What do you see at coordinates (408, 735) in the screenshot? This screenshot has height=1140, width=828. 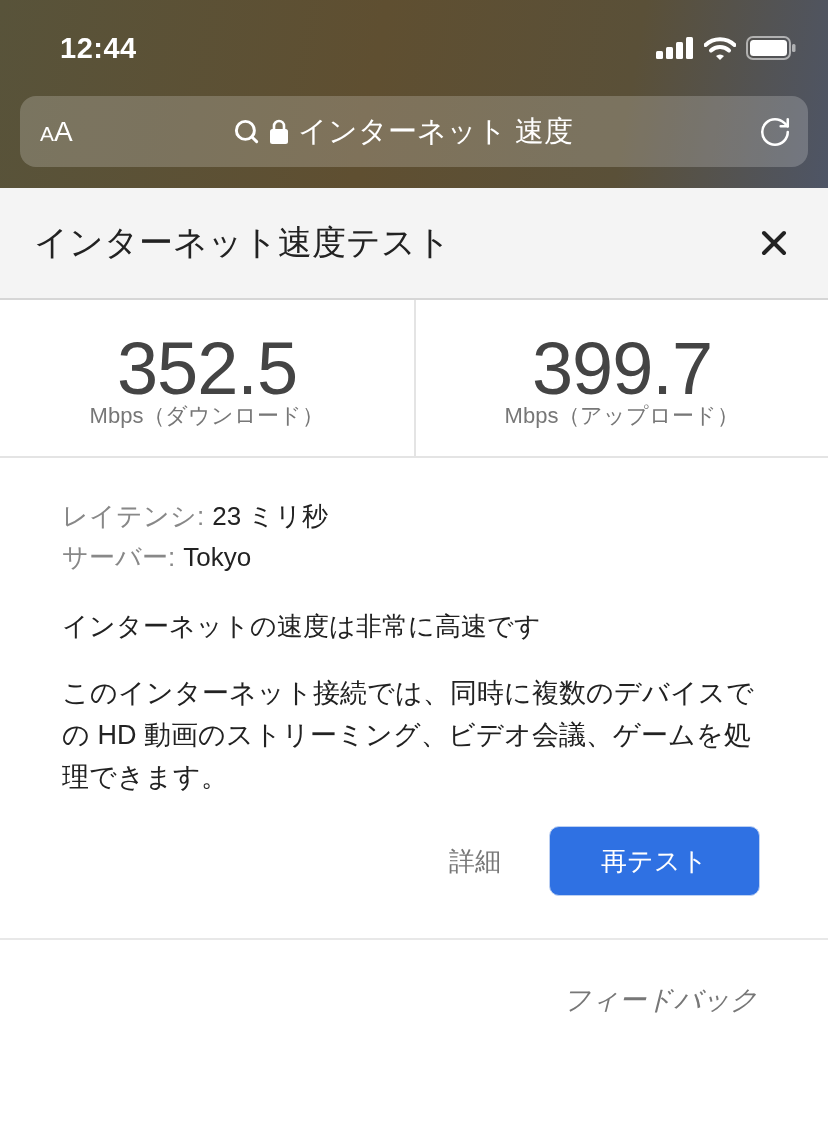 I see `speed-description: このインターネット接続では、同時に複数のデバイスでの HD 動画のストリーミング、ビデオ会議、ゲームを処理できます。` at bounding box center [408, 735].